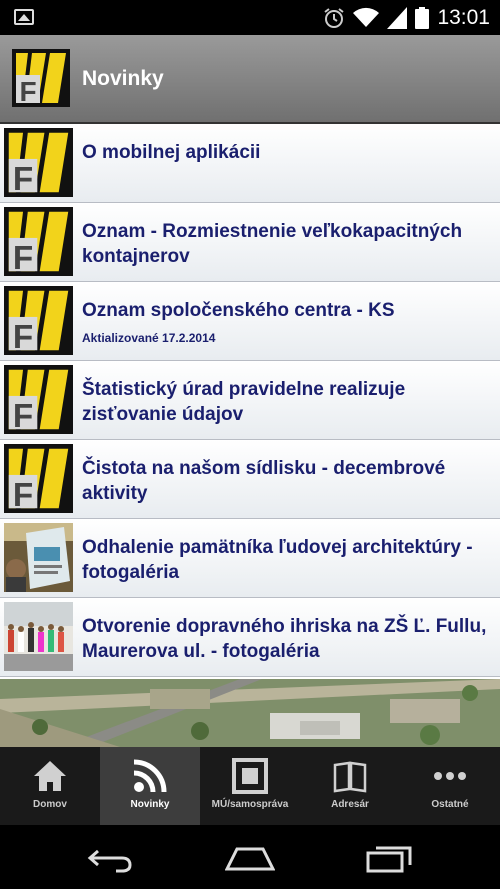  What do you see at coordinates (450, 776) in the screenshot?
I see `more-icon` at bounding box center [450, 776].